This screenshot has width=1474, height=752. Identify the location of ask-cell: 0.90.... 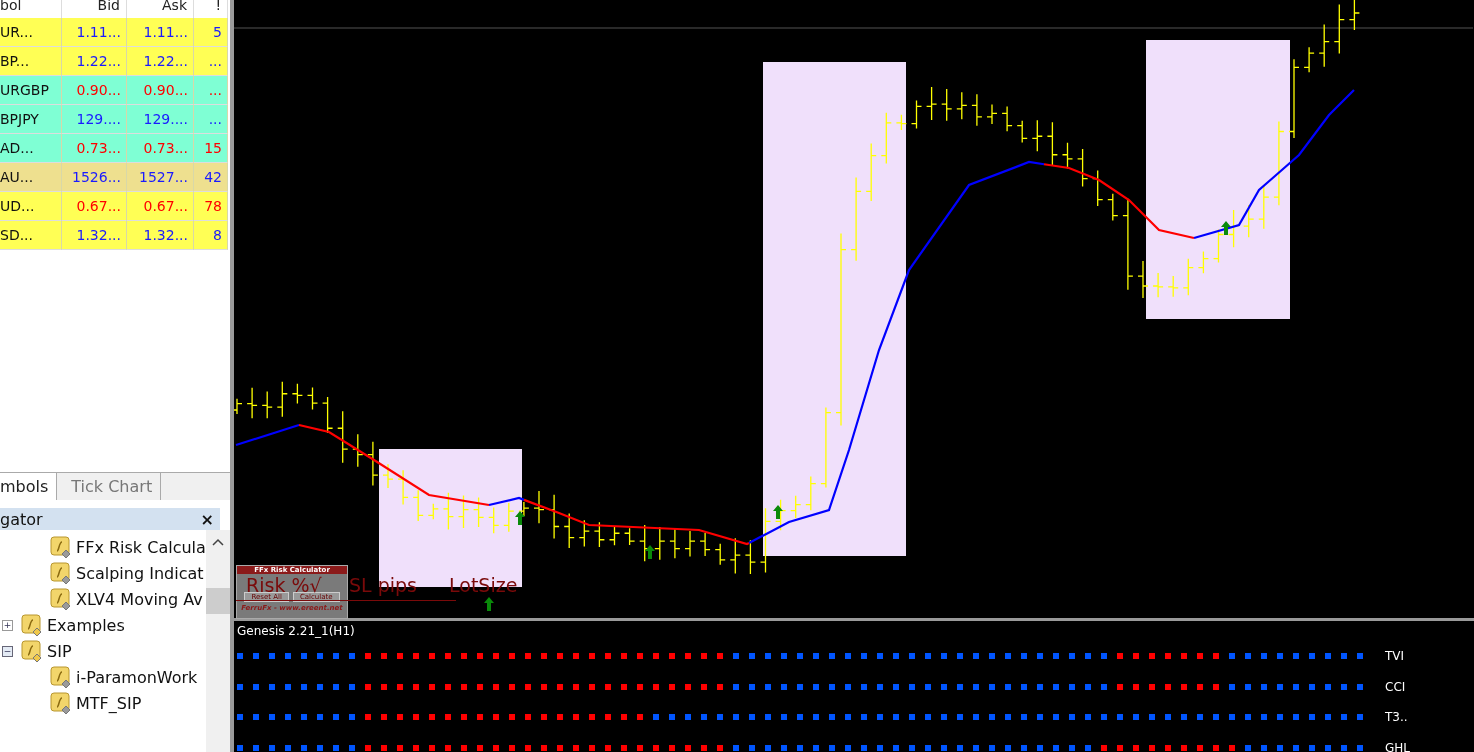
(160, 90).